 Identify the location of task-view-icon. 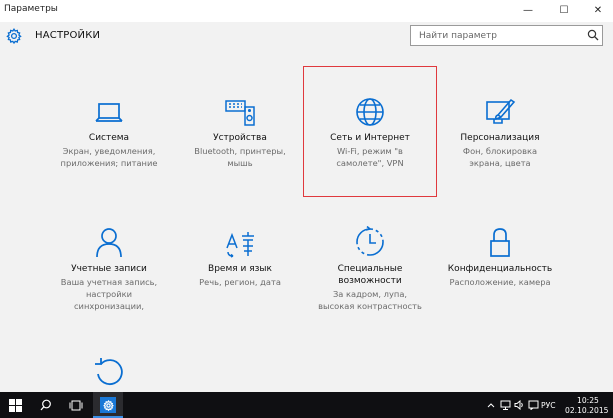
(76, 405).